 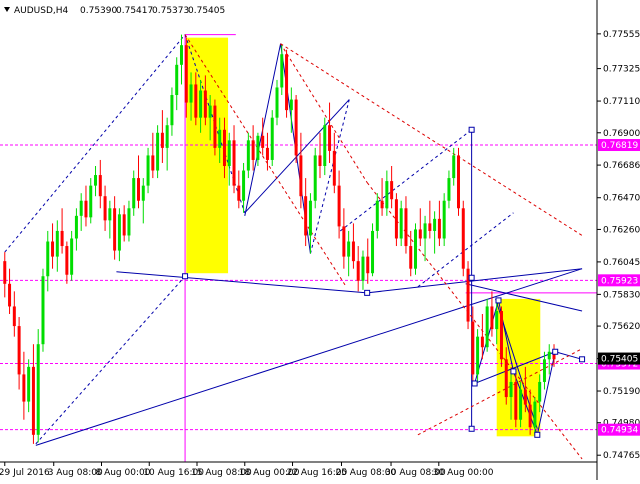 I want to click on y-tick-label-5: 0.76470, so click(x=621, y=199).